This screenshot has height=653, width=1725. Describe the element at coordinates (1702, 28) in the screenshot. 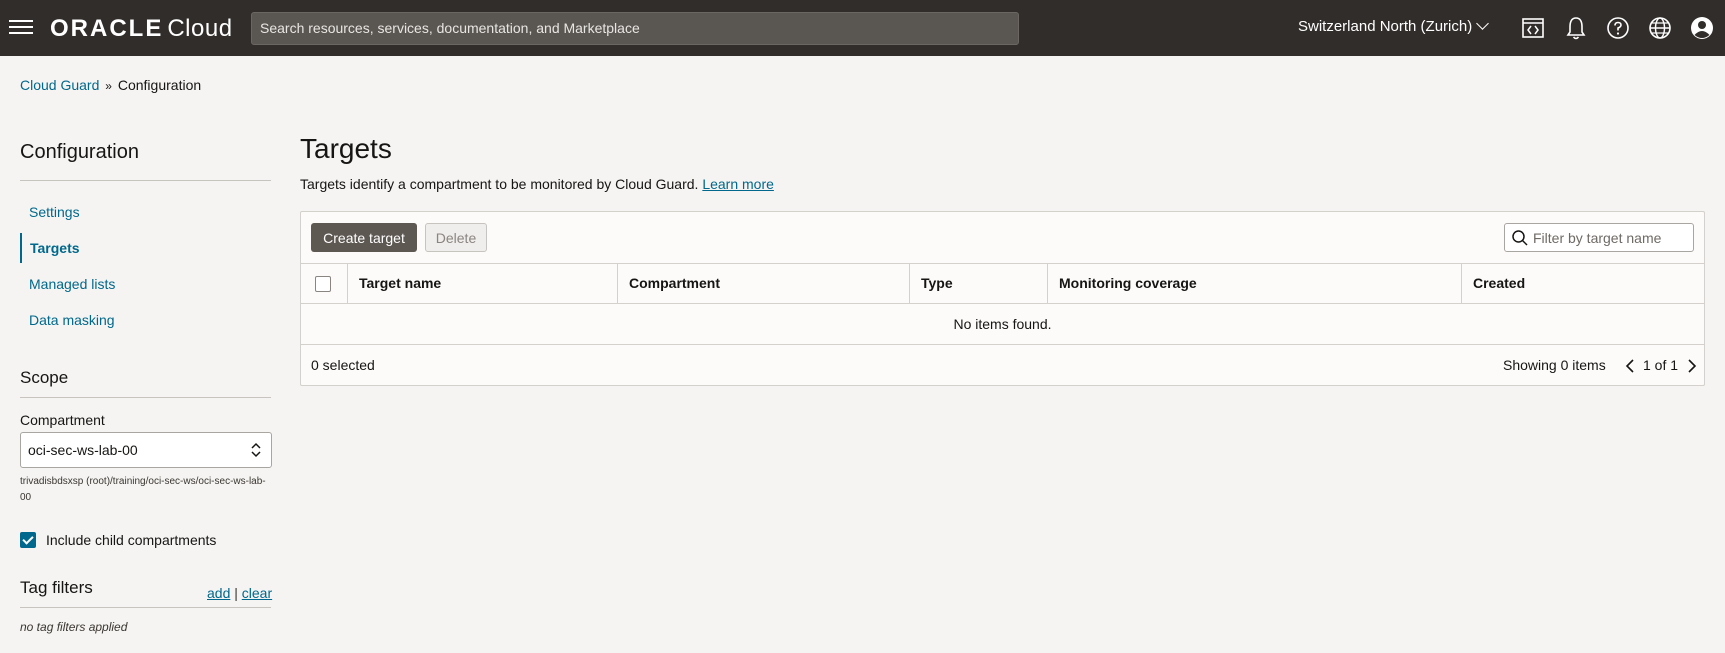

I see `user-avatar-icon` at that location.